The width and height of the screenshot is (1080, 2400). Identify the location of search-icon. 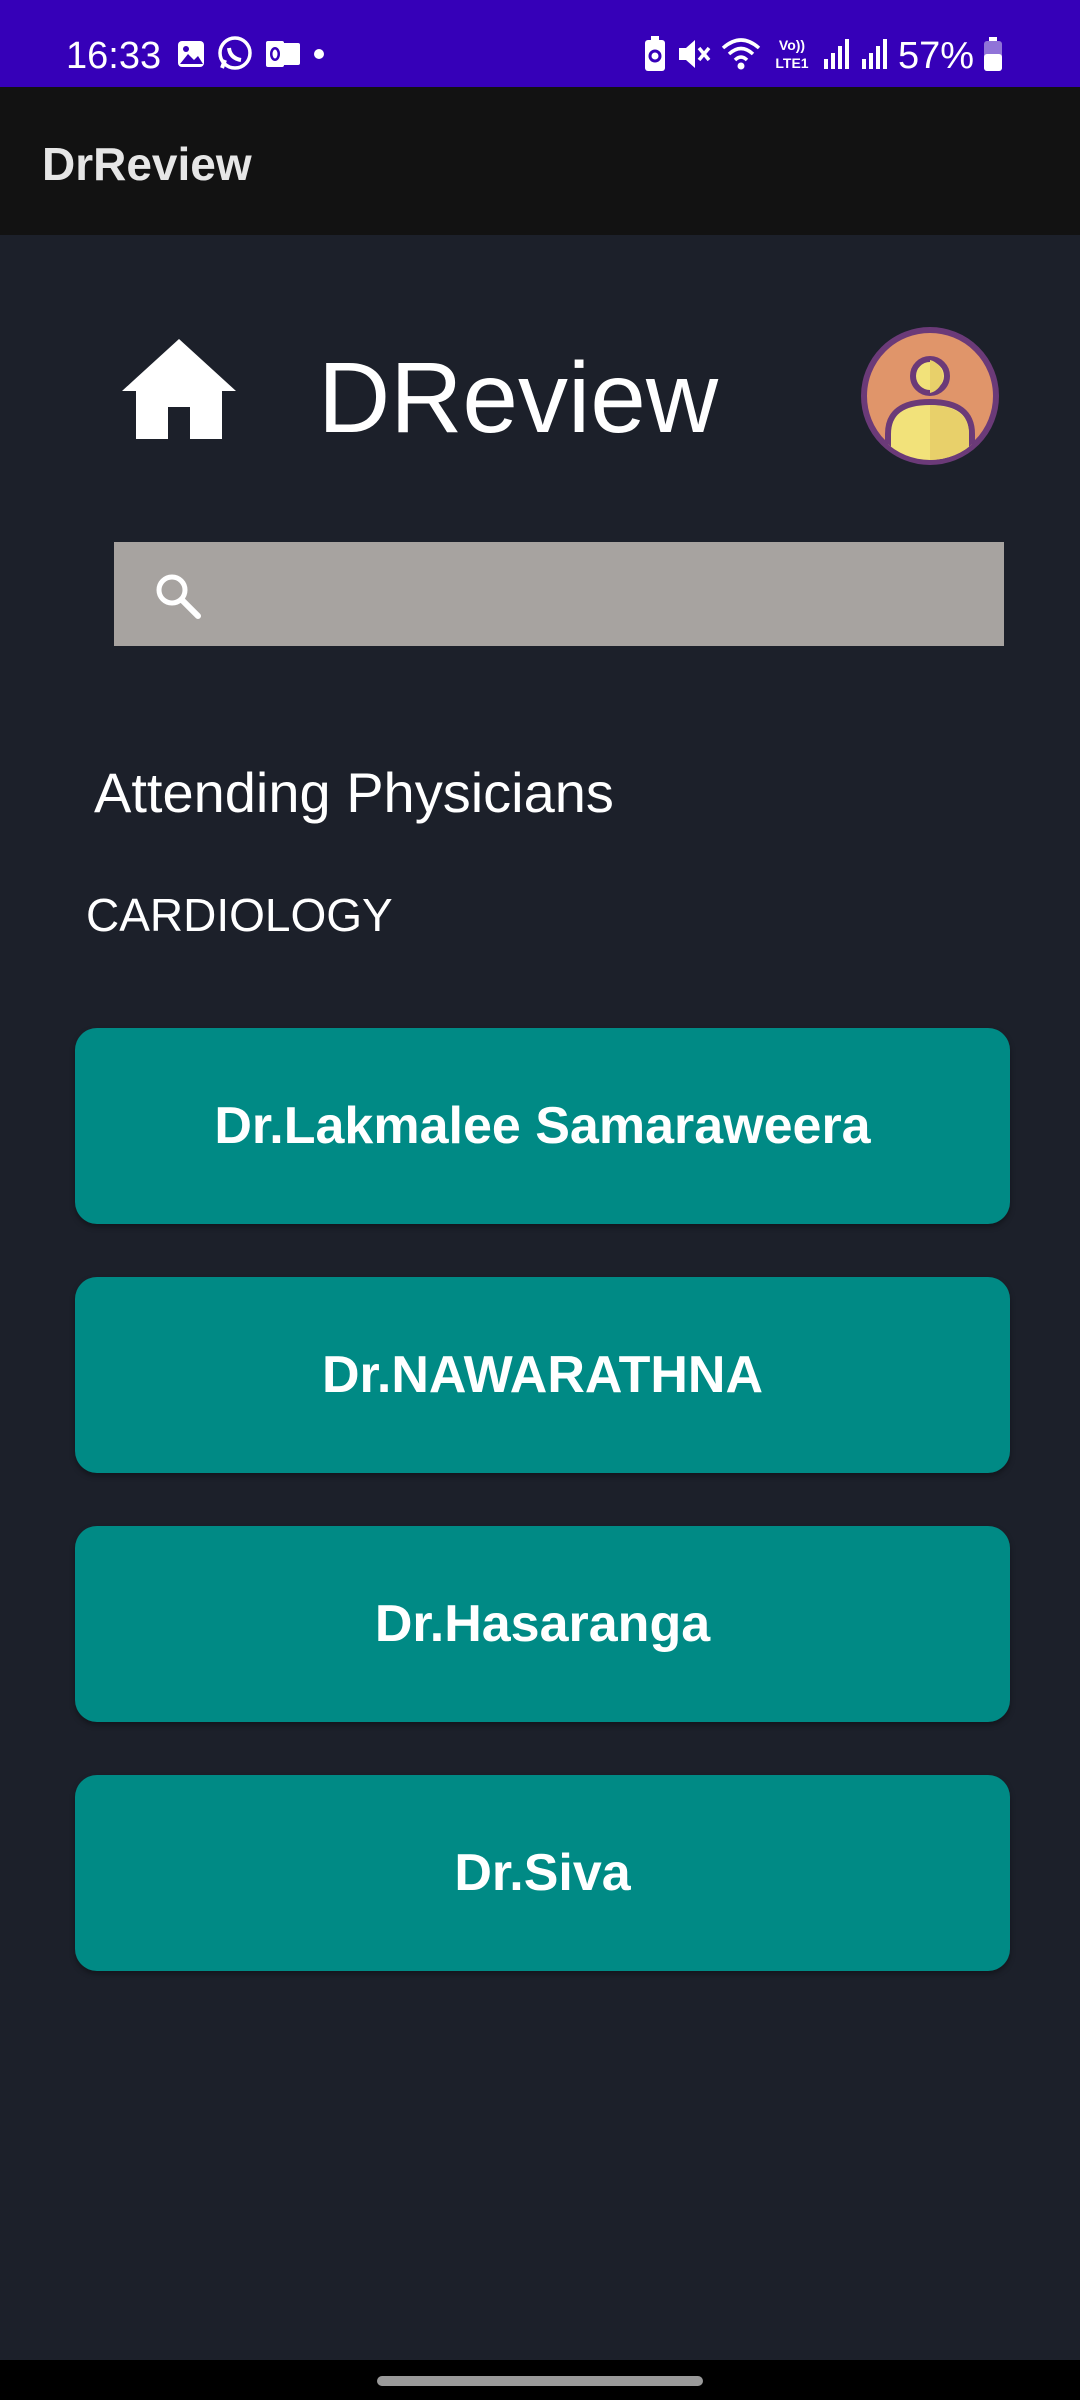
(178, 596).